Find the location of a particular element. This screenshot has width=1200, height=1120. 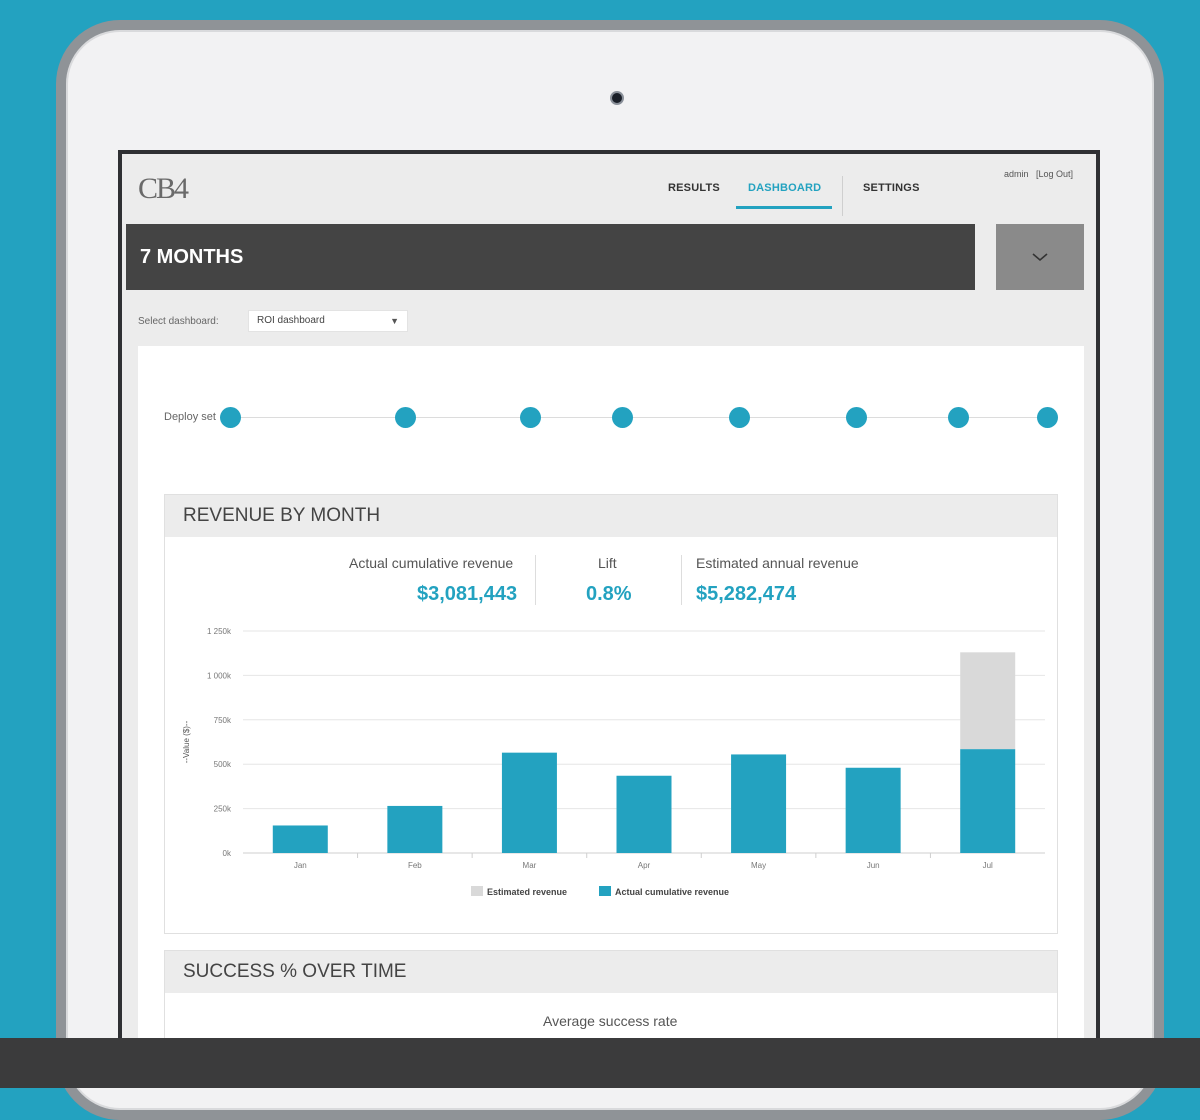

x-tick-label: May is located at coordinates (758, 865).